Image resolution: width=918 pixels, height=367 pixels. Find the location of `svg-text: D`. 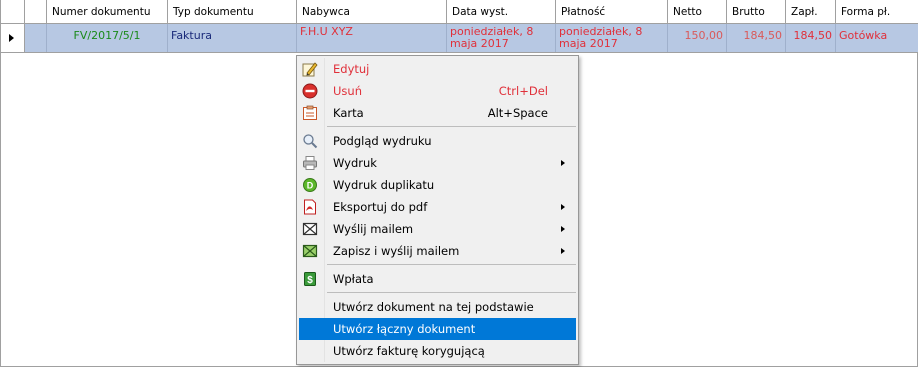

svg-text: D is located at coordinates (310, 186).